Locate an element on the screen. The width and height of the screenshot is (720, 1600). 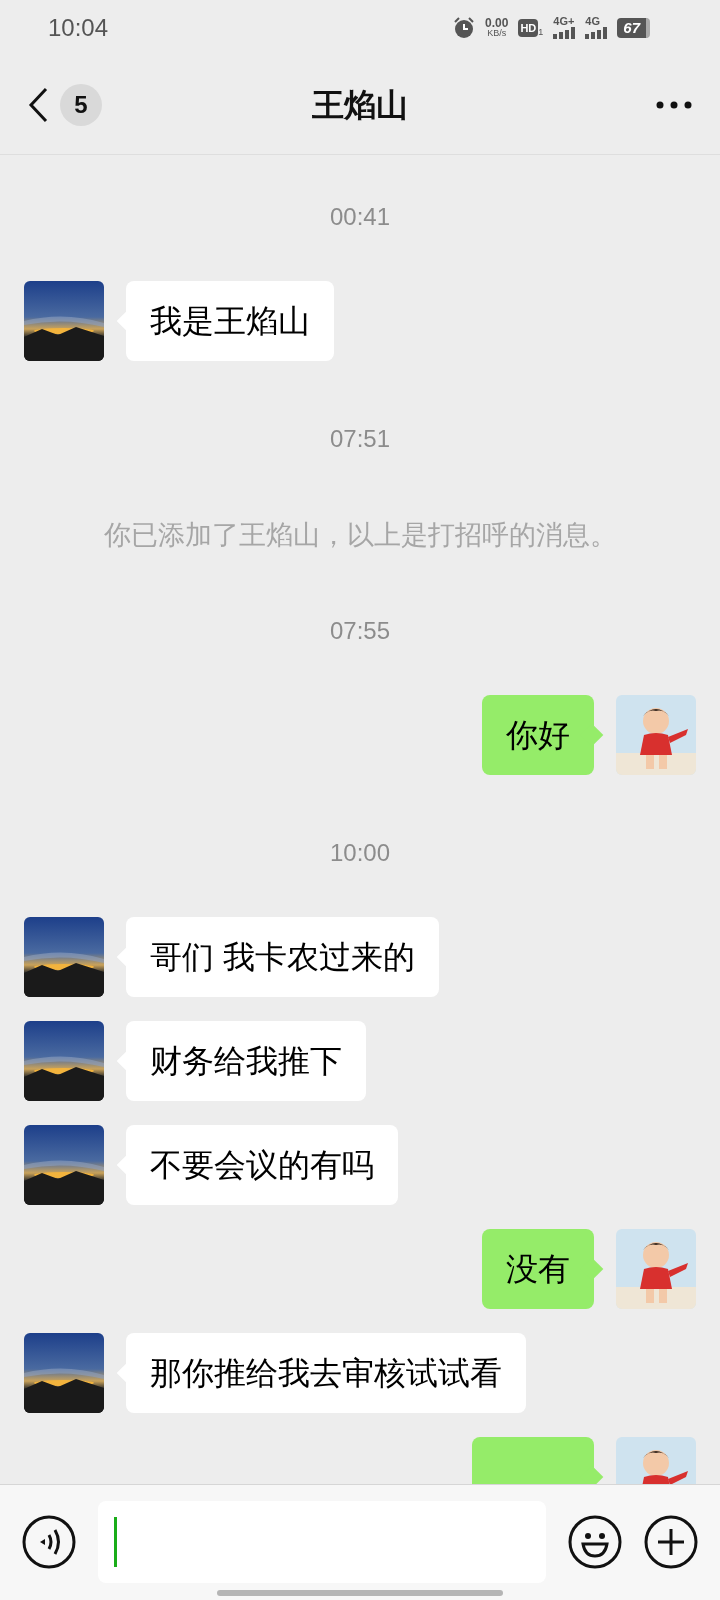
voice-icon is located at coordinates (49, 1542).